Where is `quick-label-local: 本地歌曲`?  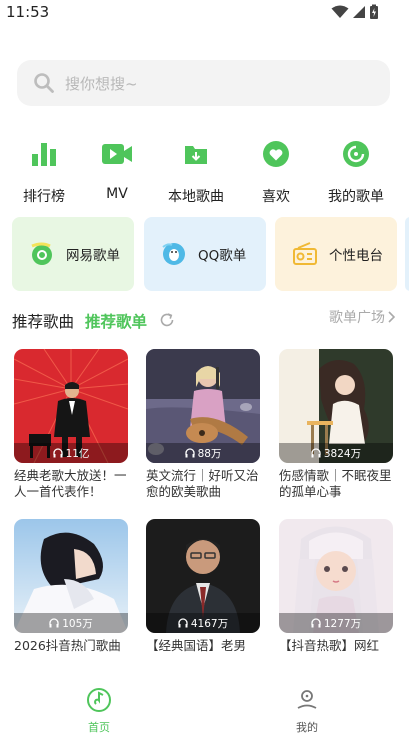
quick-label-local: 本地歌曲 is located at coordinates (196, 197).